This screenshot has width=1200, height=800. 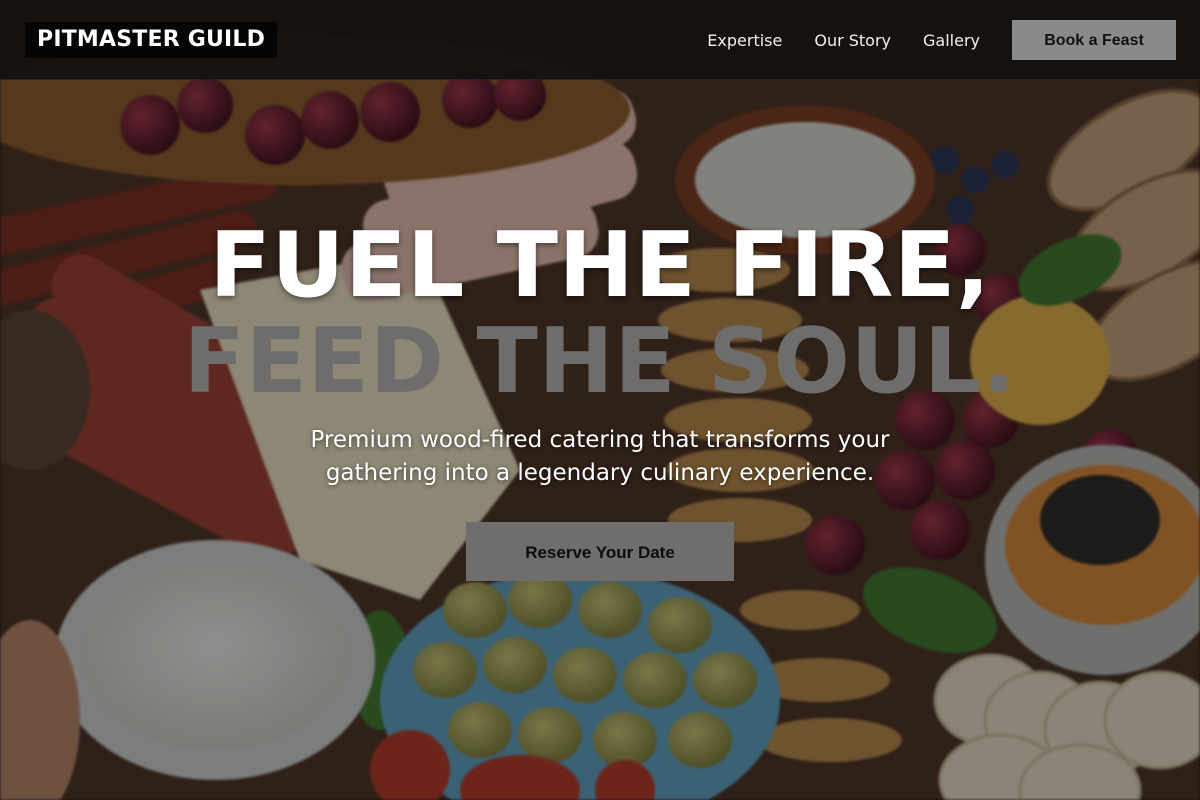 What do you see at coordinates (600, 265) in the screenshot?
I see `hero-headline-line-1: FUEL THE FIRE,` at bounding box center [600, 265].